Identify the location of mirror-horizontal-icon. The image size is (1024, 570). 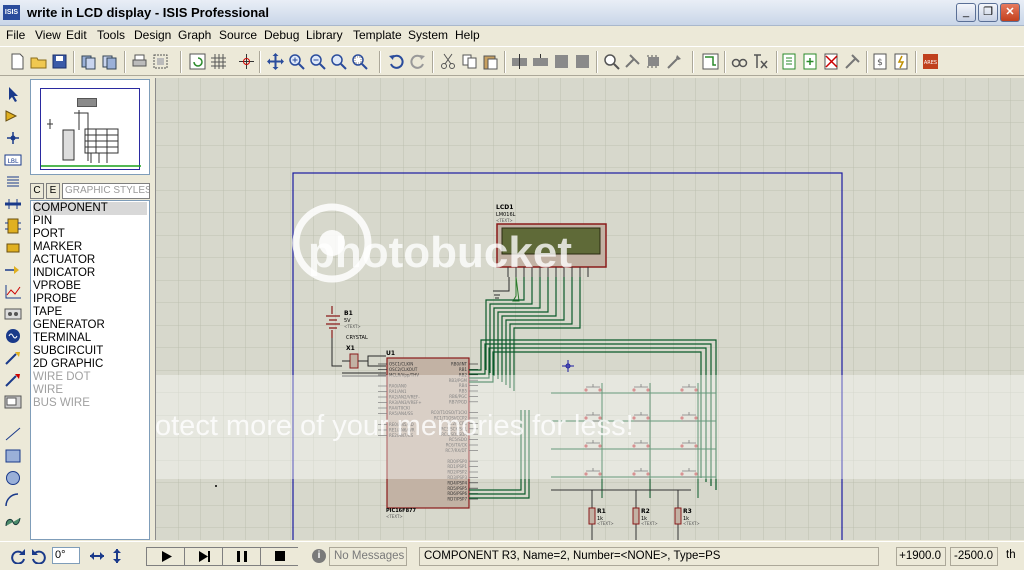
(97, 556).